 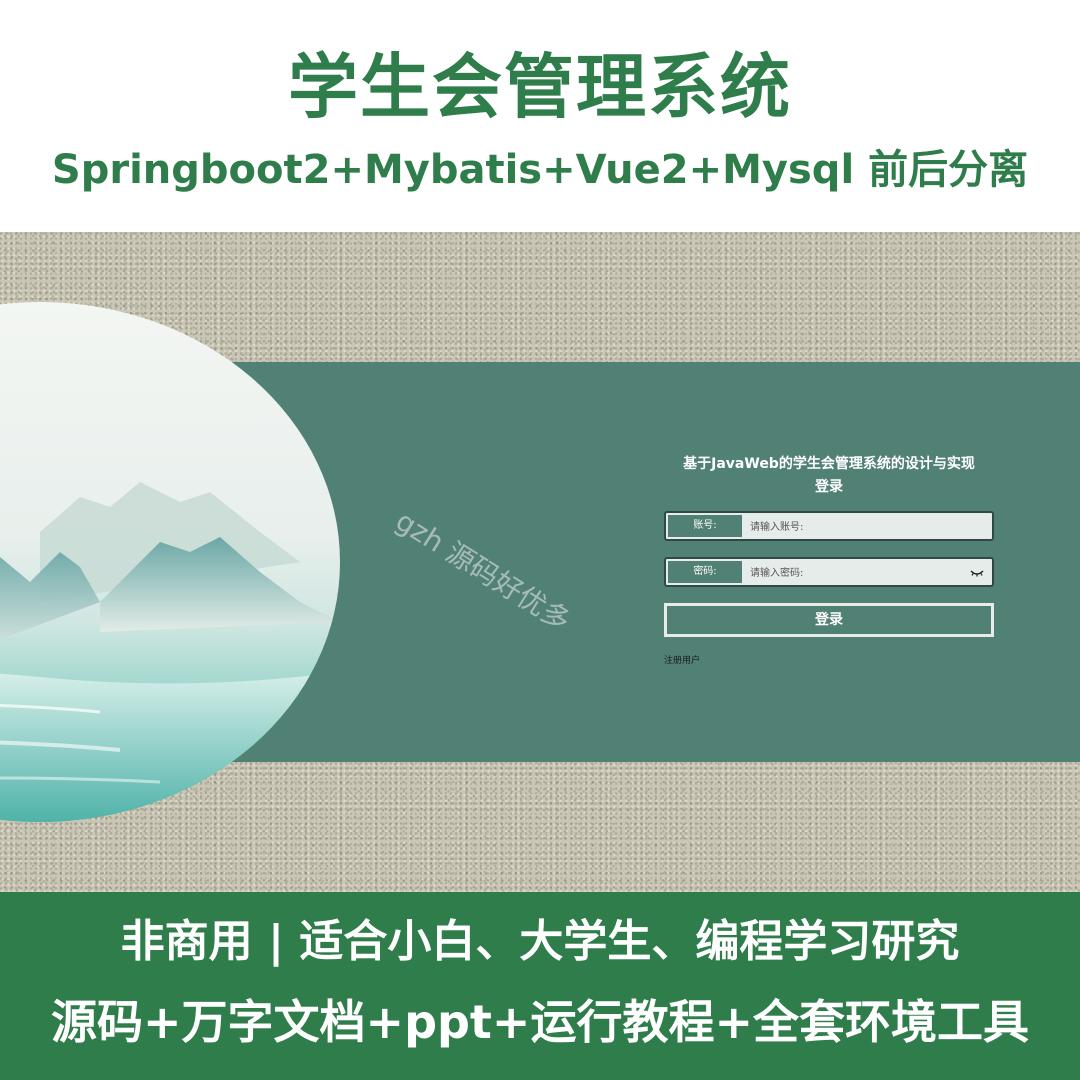 What do you see at coordinates (860, 573) in the screenshot?
I see `password-input` at bounding box center [860, 573].